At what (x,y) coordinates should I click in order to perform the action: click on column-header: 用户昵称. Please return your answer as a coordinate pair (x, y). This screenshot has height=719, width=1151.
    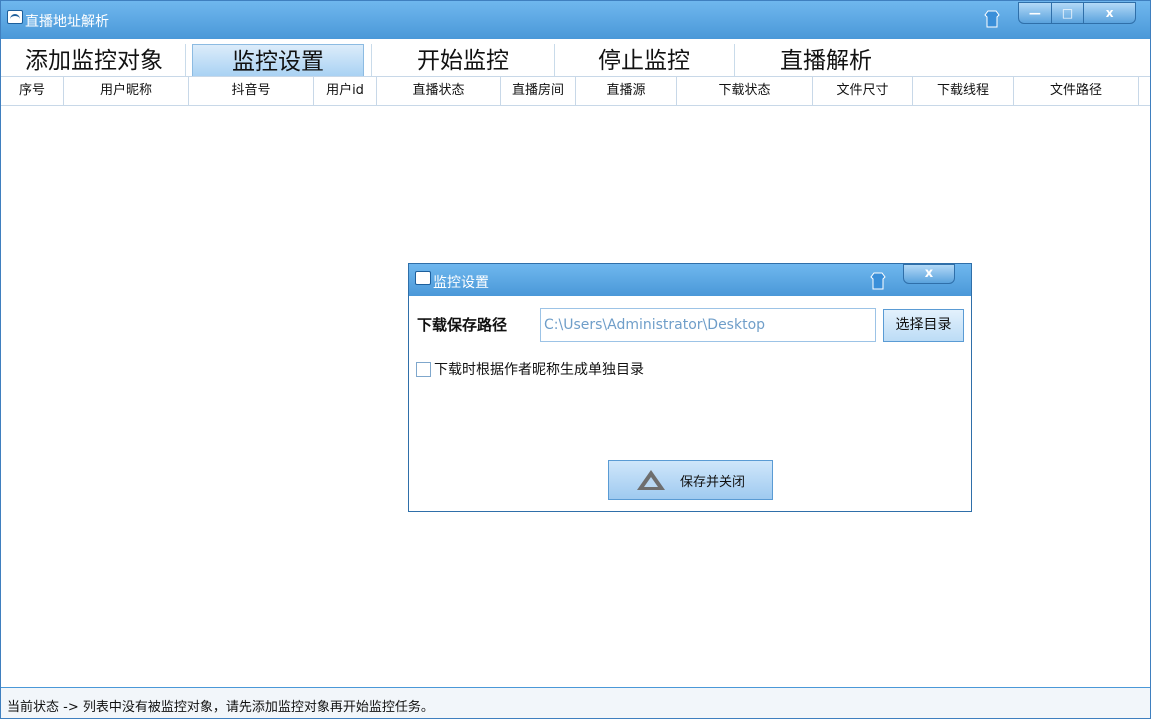
    Looking at the image, I should click on (126, 91).